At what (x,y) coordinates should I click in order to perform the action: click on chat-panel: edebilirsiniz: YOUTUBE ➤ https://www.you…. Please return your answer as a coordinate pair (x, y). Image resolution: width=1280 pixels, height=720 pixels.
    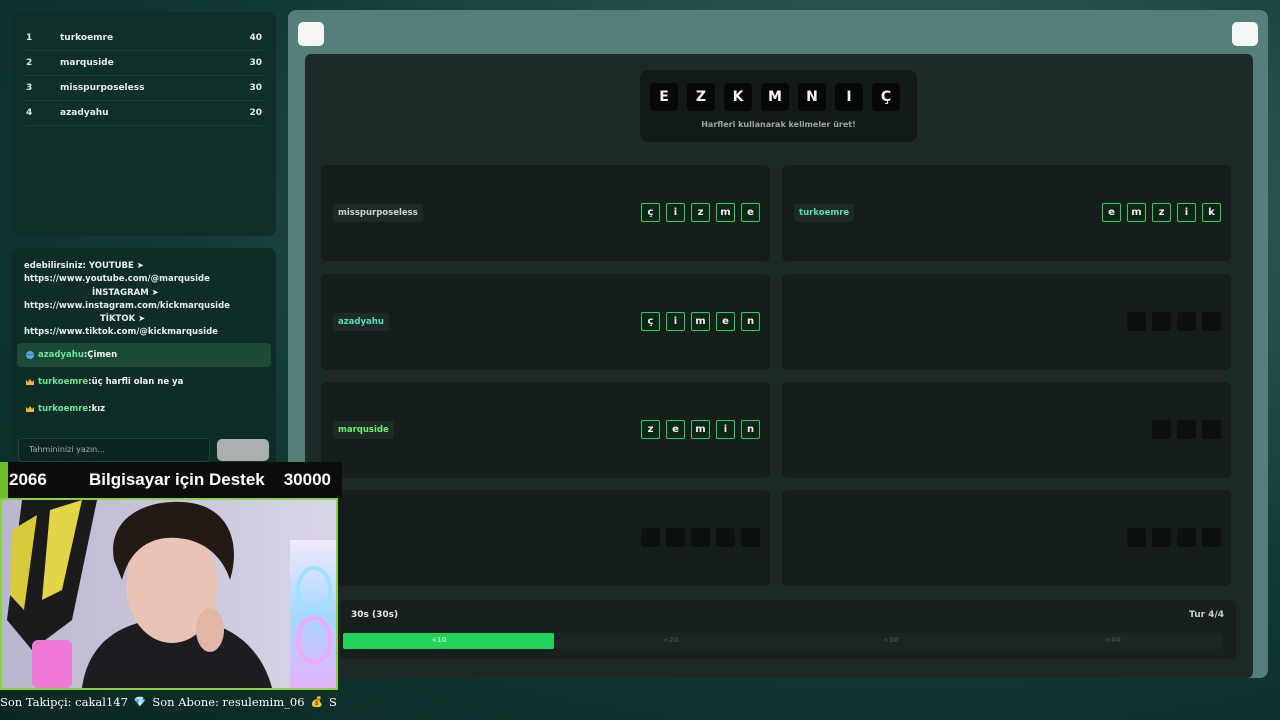
    Looking at the image, I should click on (144, 359).